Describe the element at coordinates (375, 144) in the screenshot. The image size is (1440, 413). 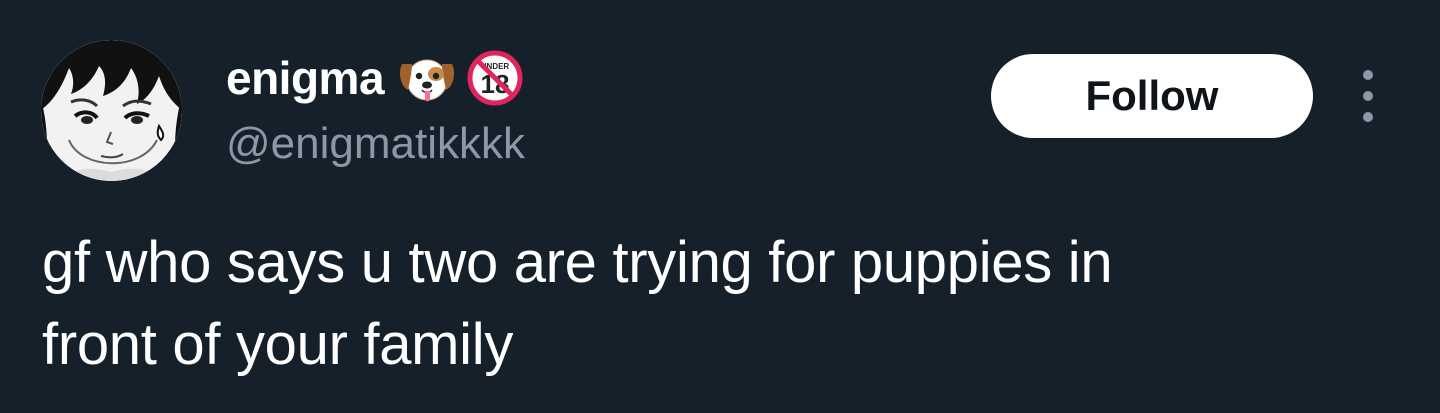
I see `author-handle: @enigmatikkkk` at that location.